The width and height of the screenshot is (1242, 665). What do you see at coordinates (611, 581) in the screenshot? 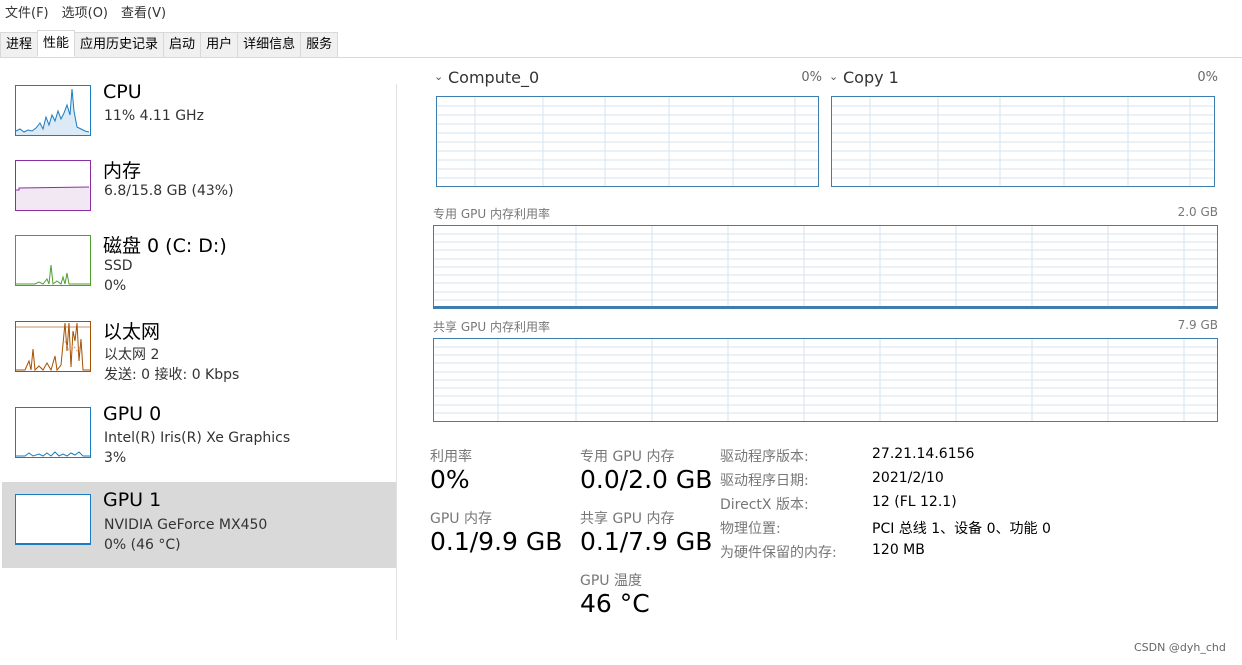
I see `gpu-temperature-label: GPU 温度` at bounding box center [611, 581].